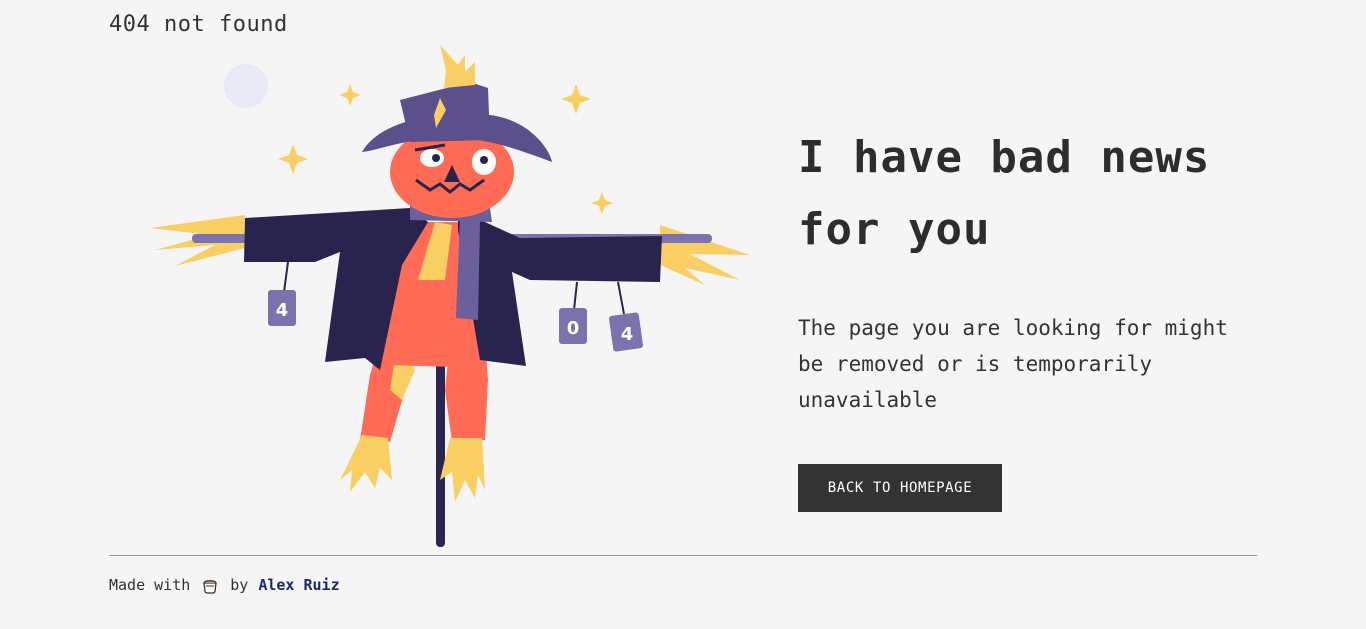  What do you see at coordinates (224, 585) in the screenshot?
I see `footer: Made with by Alex Ruiz` at bounding box center [224, 585].